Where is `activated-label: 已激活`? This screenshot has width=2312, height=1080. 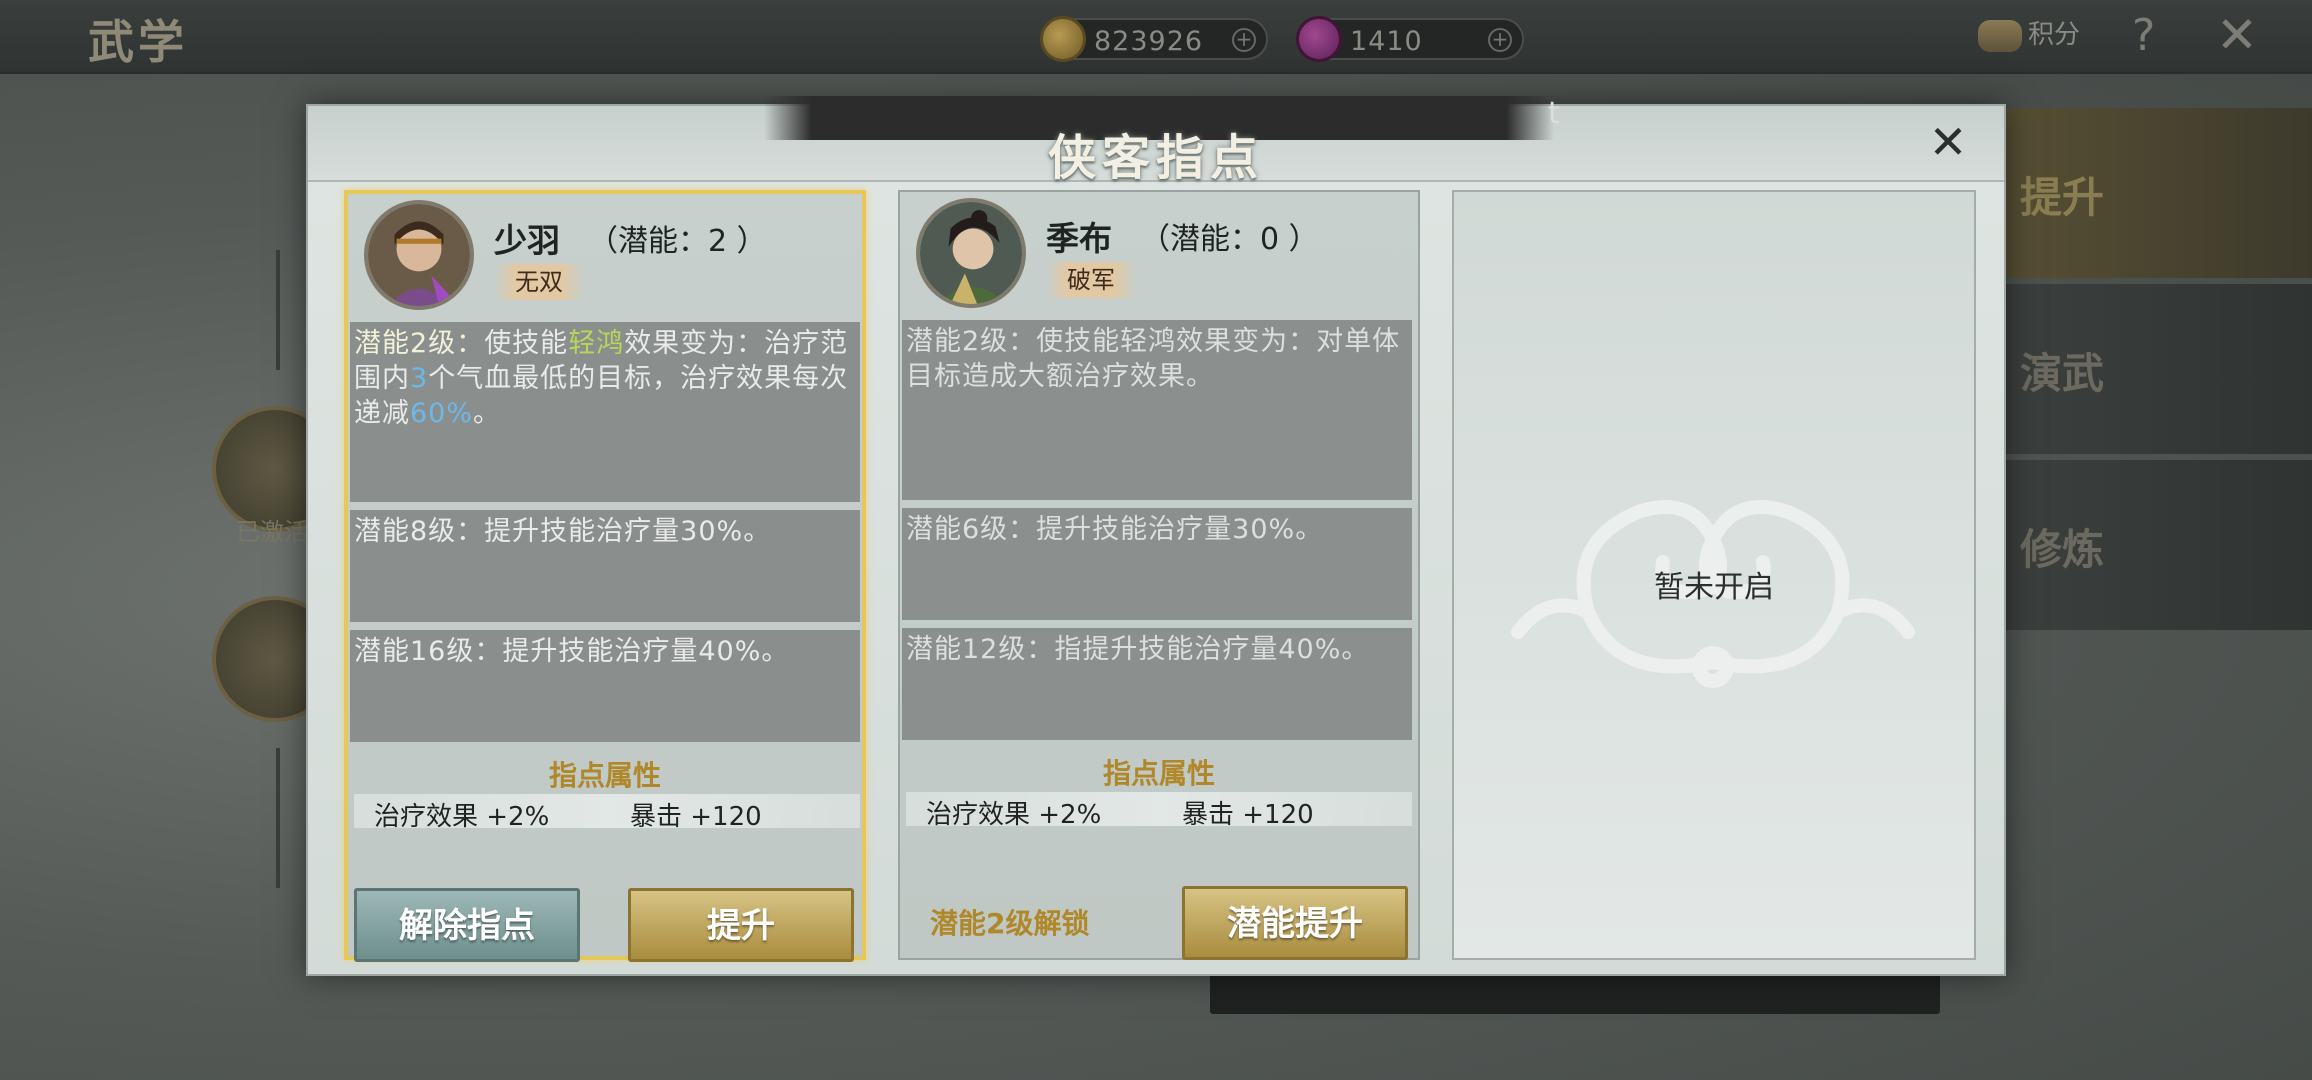 activated-label: 已激活 is located at coordinates (272, 532).